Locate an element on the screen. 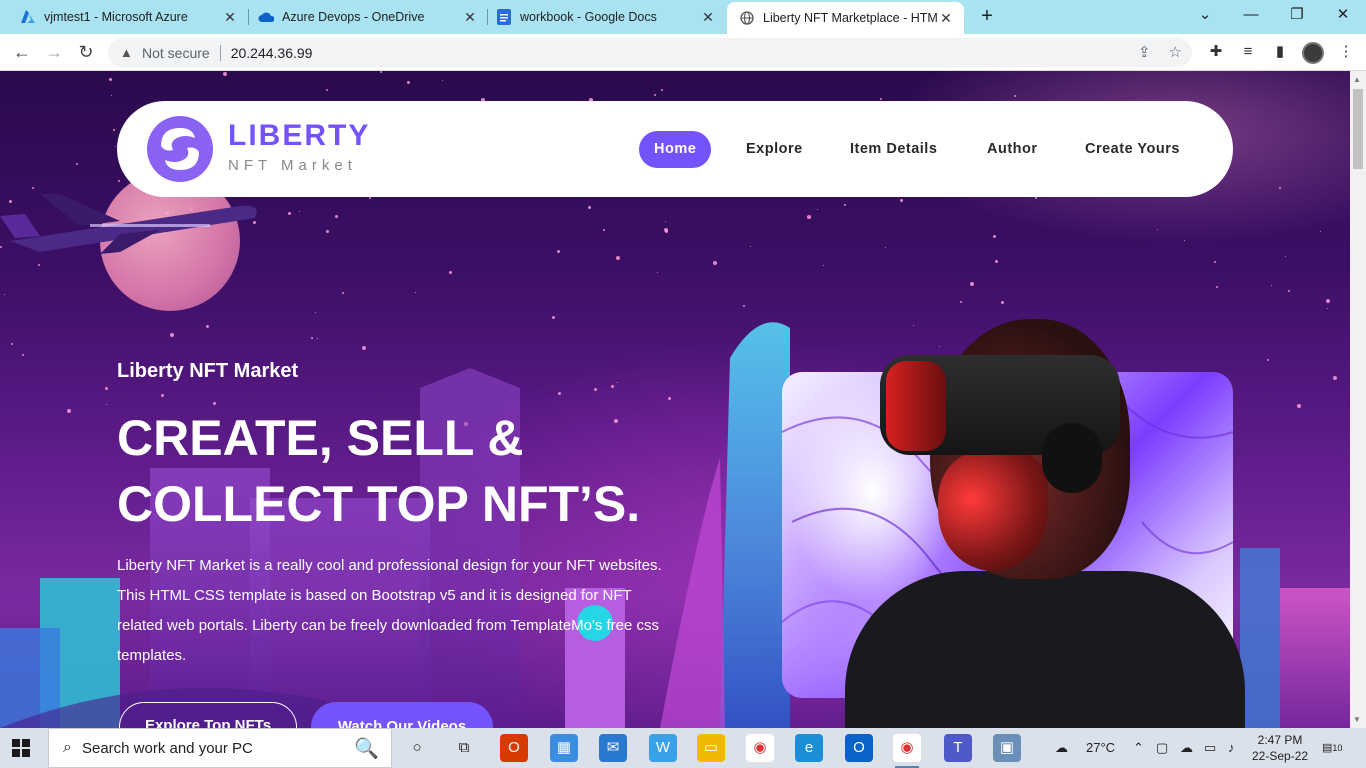 The width and height of the screenshot is (1366, 768). kebab-menu-icon: ⋮ is located at coordinates (1346, 52).